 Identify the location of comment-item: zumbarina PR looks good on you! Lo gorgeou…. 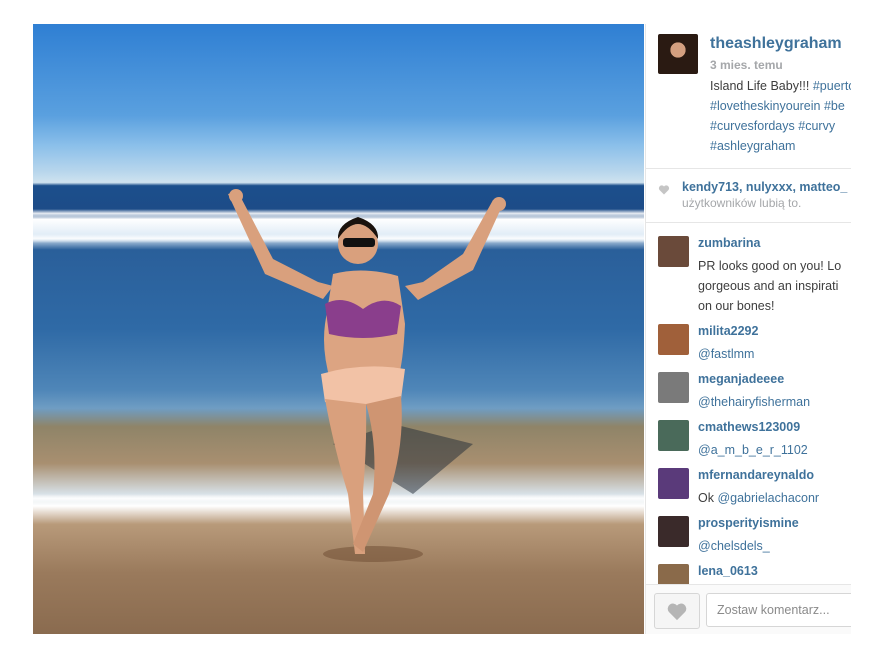
(754, 274).